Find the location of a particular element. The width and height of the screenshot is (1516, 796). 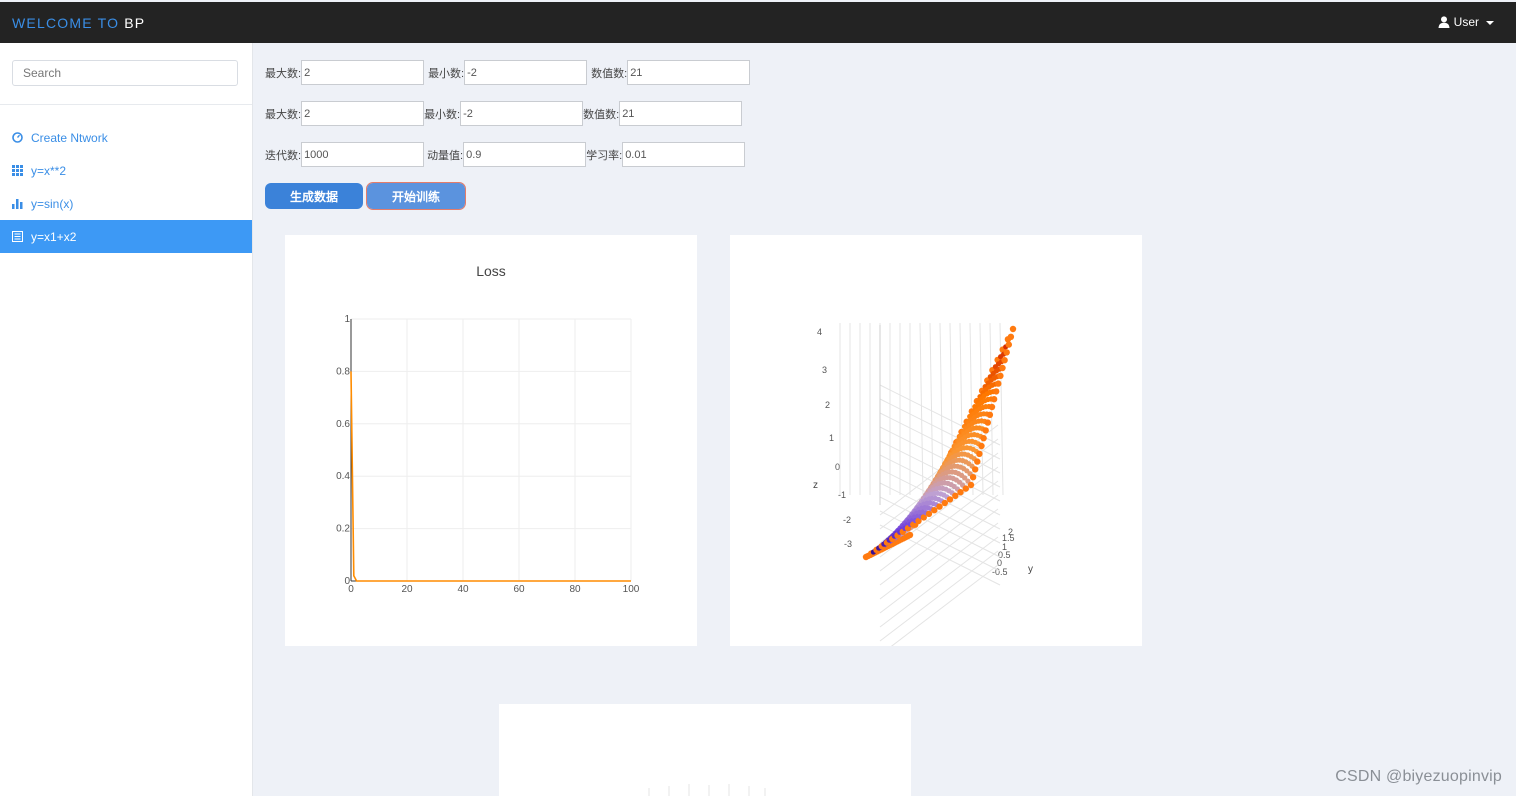

max-input-x2 is located at coordinates (363, 113).